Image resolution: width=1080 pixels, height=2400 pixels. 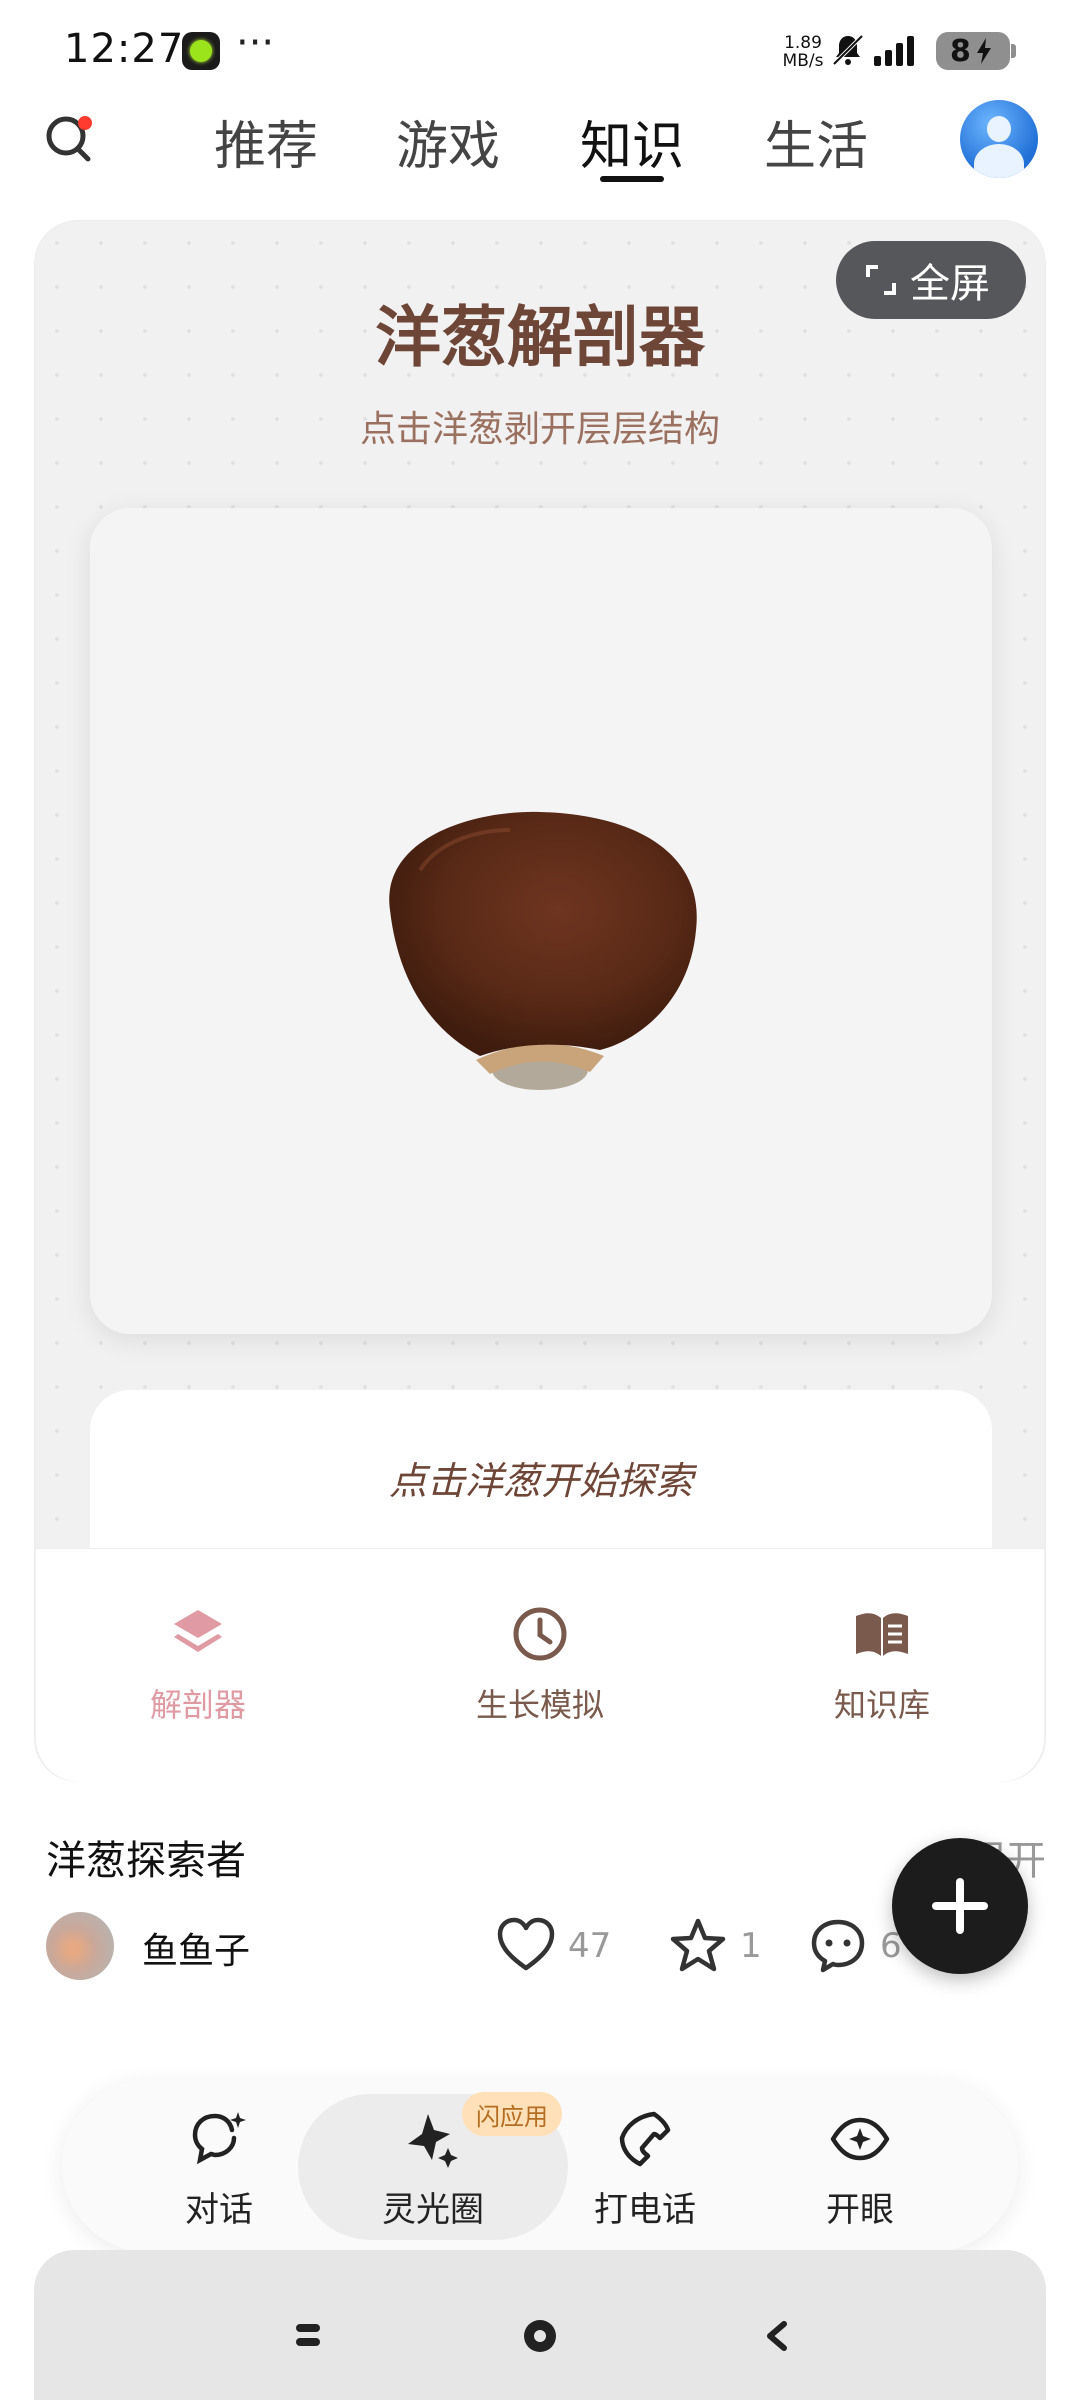 What do you see at coordinates (632, 179) in the screenshot?
I see `active-tab-indicator` at bounding box center [632, 179].